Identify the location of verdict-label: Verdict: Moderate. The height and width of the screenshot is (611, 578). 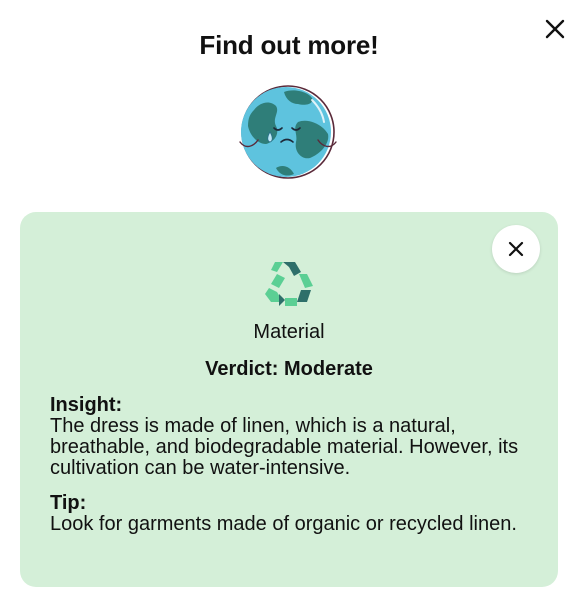
(289, 369).